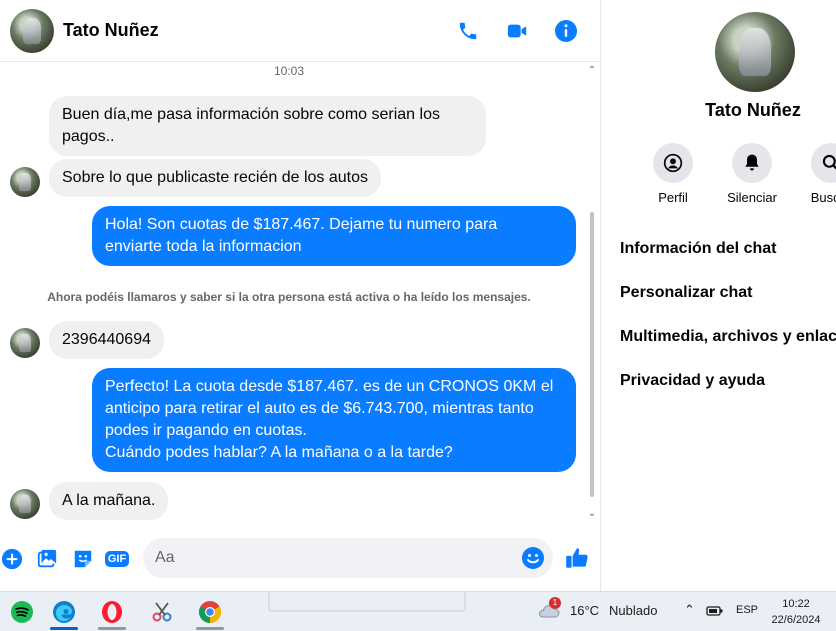  Describe the element at coordinates (633, 610) in the screenshot. I see `weather-condition: Nublado` at that location.